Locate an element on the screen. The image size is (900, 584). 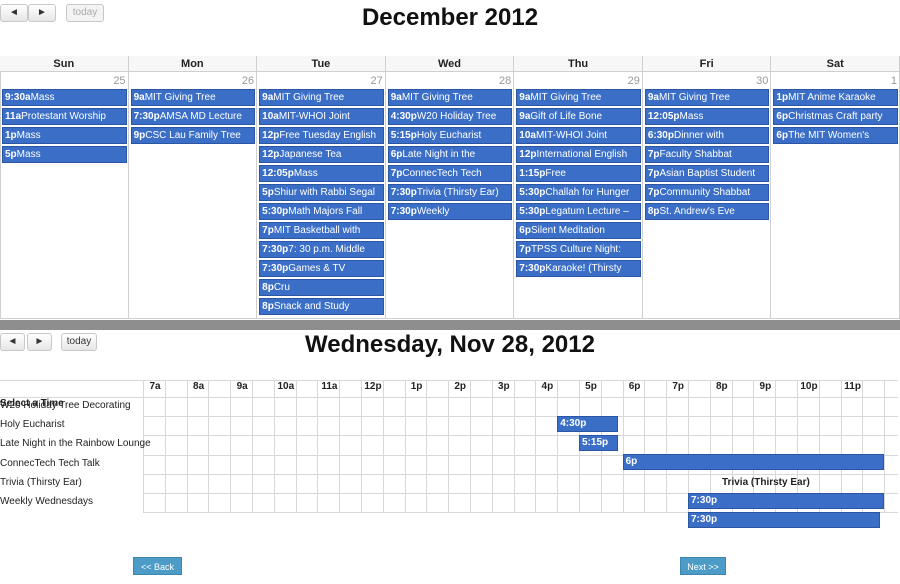
calendar-event: 8pSt. Andrew's Eve is located at coordinates (707, 211).